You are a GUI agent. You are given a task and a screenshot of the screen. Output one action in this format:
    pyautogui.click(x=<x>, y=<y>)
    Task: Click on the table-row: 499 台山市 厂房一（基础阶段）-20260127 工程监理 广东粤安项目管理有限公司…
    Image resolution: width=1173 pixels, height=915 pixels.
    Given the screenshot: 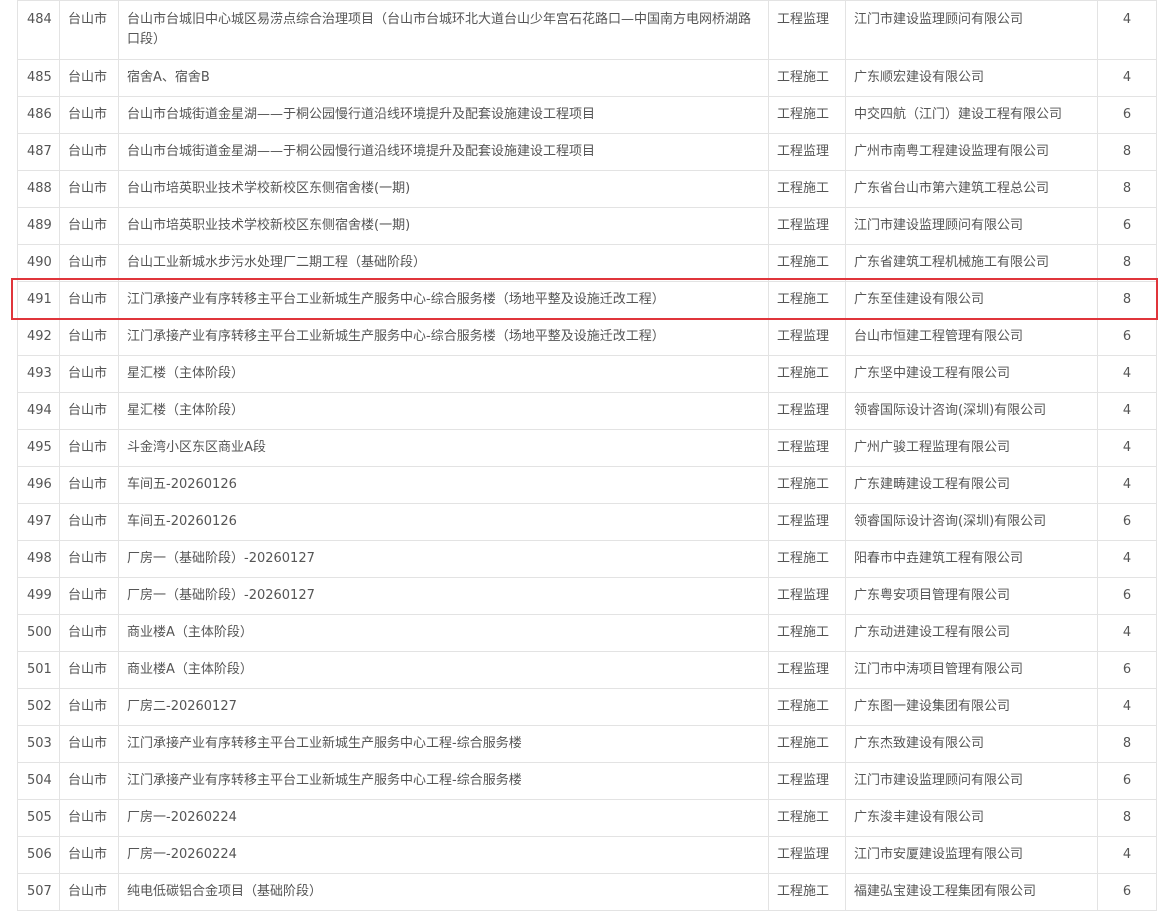 What is the action you would take?
    pyautogui.click(x=587, y=596)
    